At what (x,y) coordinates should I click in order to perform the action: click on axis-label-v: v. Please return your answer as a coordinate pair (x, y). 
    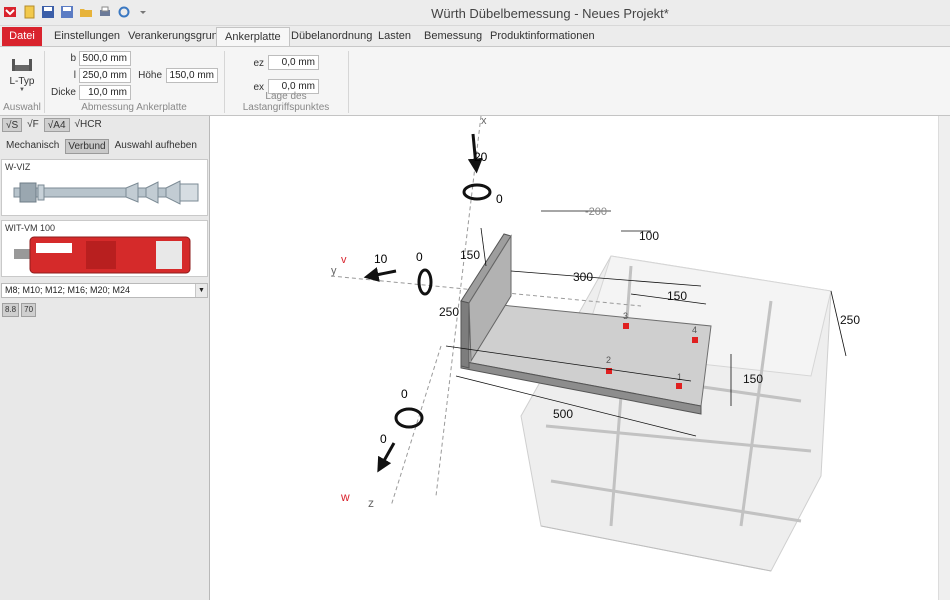
    Looking at the image, I should click on (344, 260).